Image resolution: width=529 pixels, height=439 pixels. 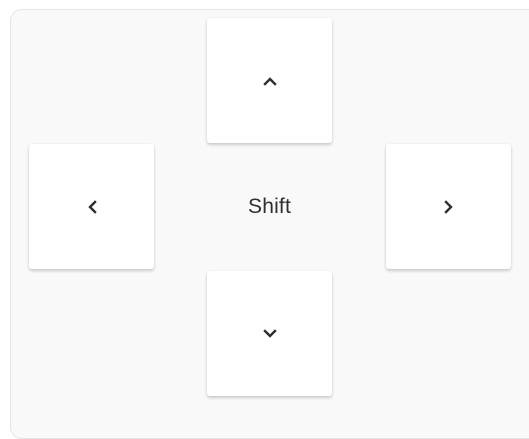 I want to click on chevron-left-icon, so click(x=92, y=207).